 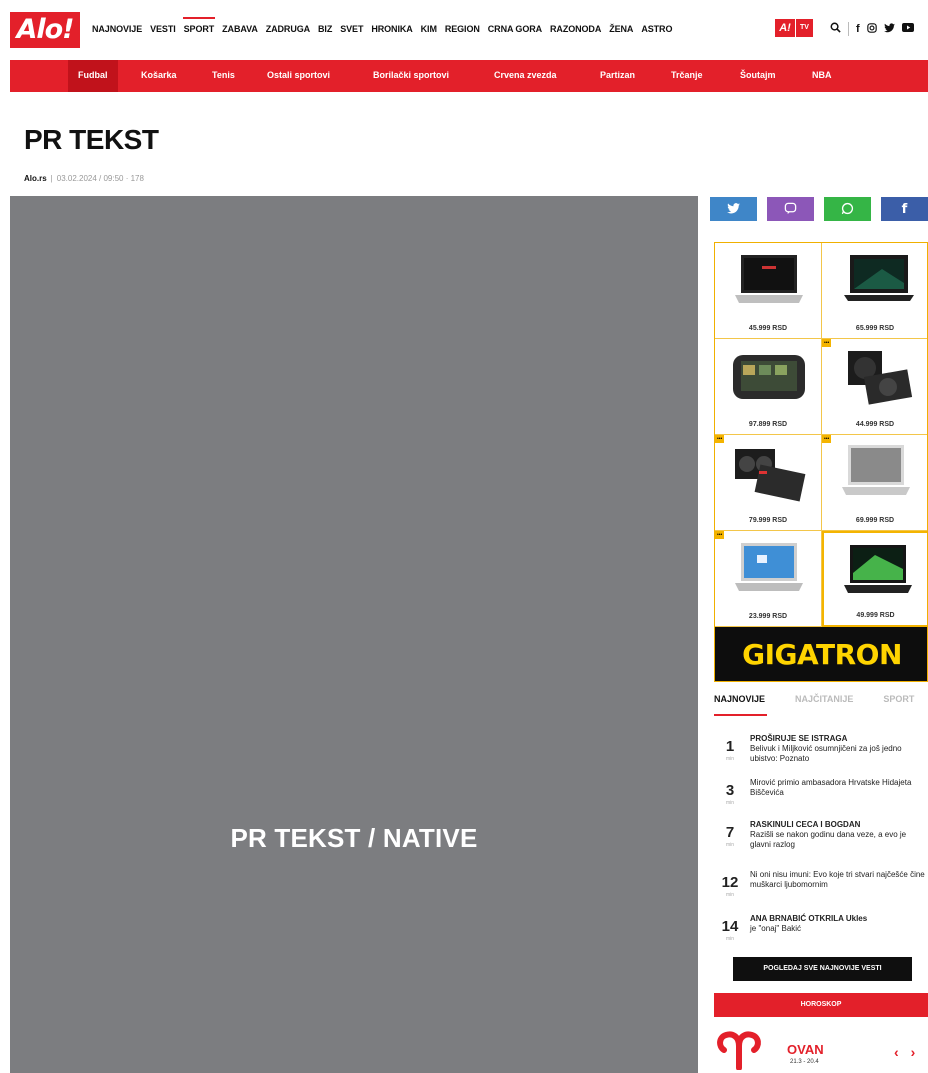 I want to click on ad-product: 97.899 RSD, so click(x=768, y=387).